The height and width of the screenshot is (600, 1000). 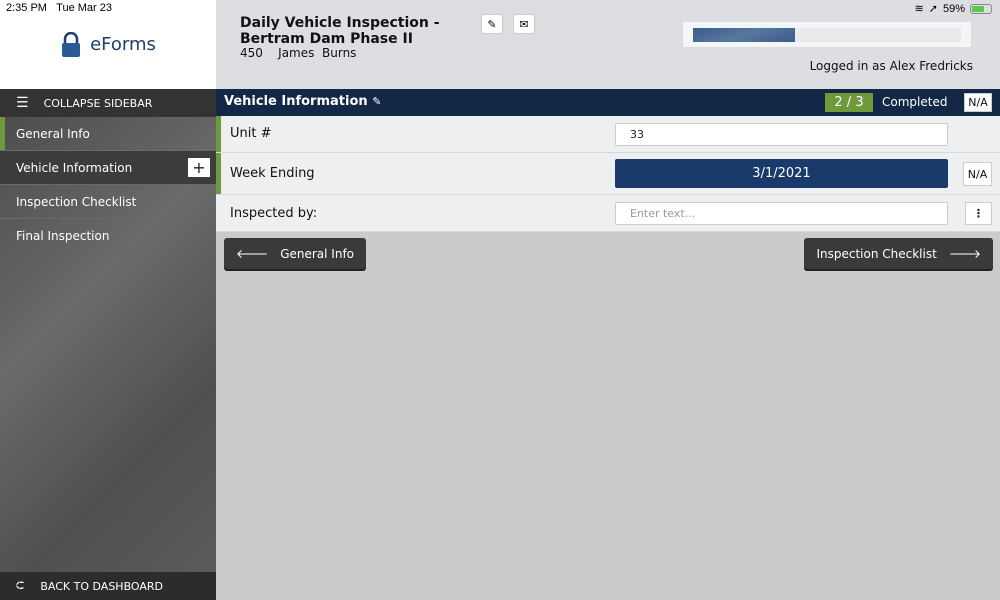 What do you see at coordinates (340, 23) in the screenshot?
I see `title-line: Daily Vehicle Inspection -` at bounding box center [340, 23].